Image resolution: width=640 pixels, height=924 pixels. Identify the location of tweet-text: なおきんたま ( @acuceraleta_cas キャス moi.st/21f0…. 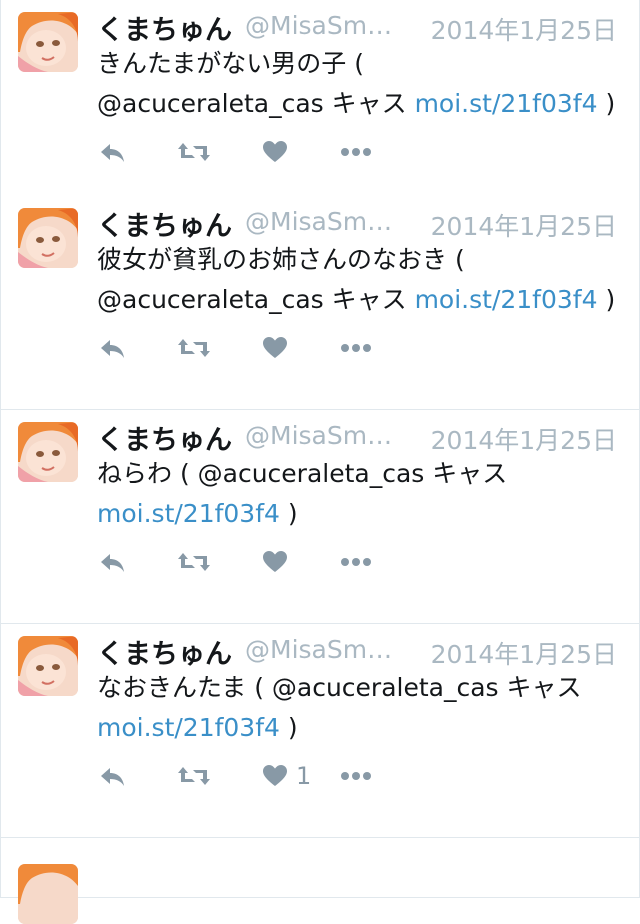
(362, 708).